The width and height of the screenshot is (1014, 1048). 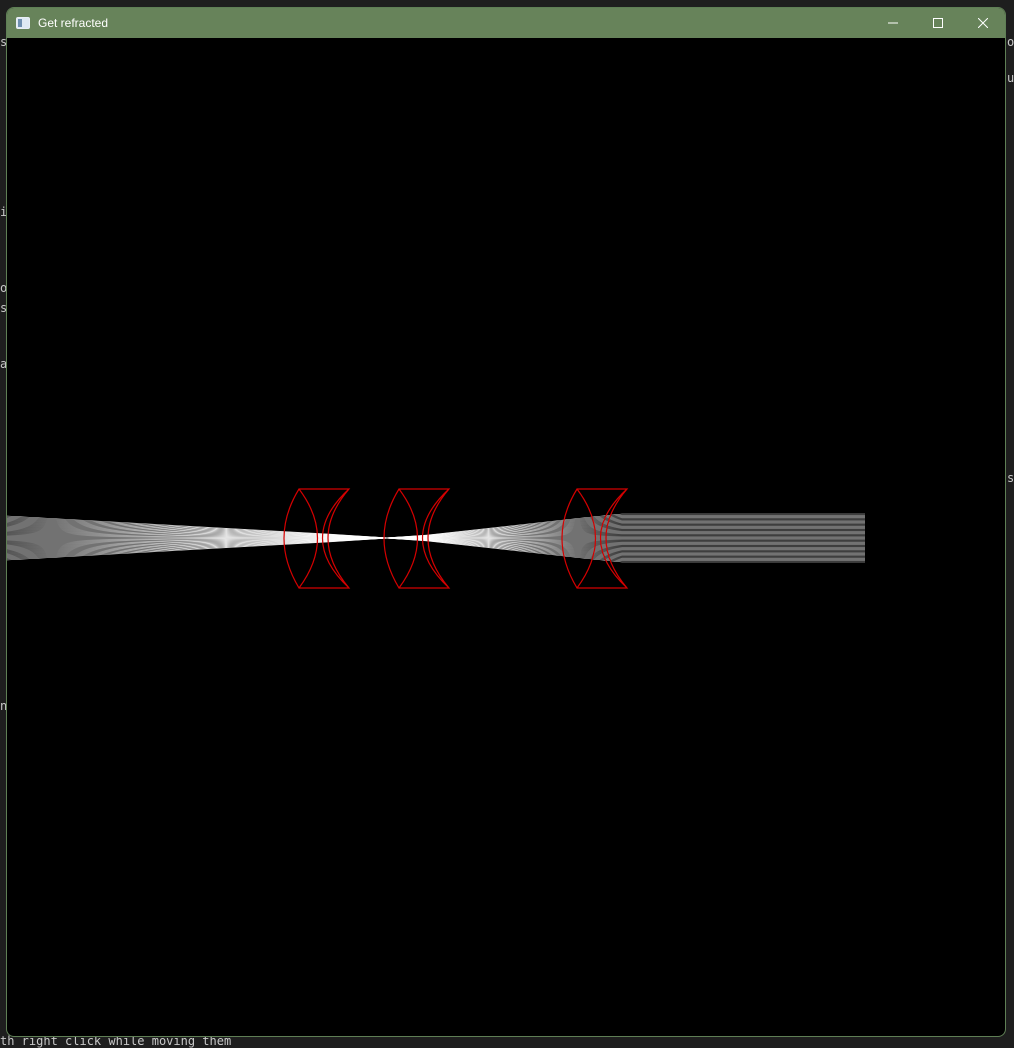 What do you see at coordinates (436, 538) in the screenshot?
I see `light-rays` at bounding box center [436, 538].